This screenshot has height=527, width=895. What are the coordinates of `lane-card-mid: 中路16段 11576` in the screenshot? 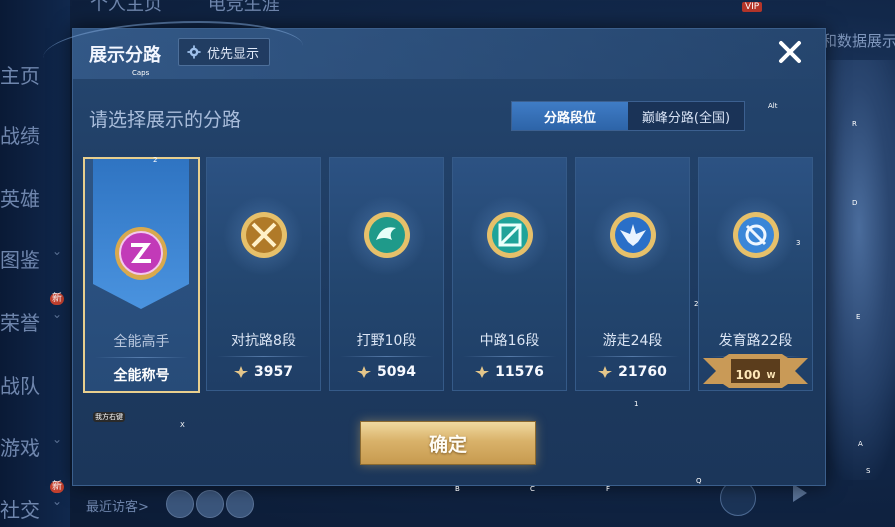 It's located at (509, 274).